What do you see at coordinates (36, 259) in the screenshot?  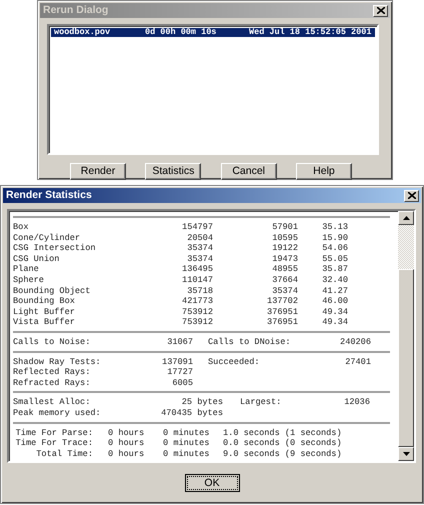 I see `stat-label: CSG Union` at bounding box center [36, 259].